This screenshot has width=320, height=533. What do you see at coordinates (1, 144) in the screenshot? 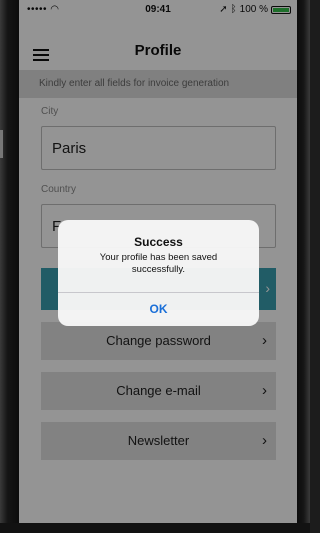
I see `phone-side-button` at bounding box center [1, 144].